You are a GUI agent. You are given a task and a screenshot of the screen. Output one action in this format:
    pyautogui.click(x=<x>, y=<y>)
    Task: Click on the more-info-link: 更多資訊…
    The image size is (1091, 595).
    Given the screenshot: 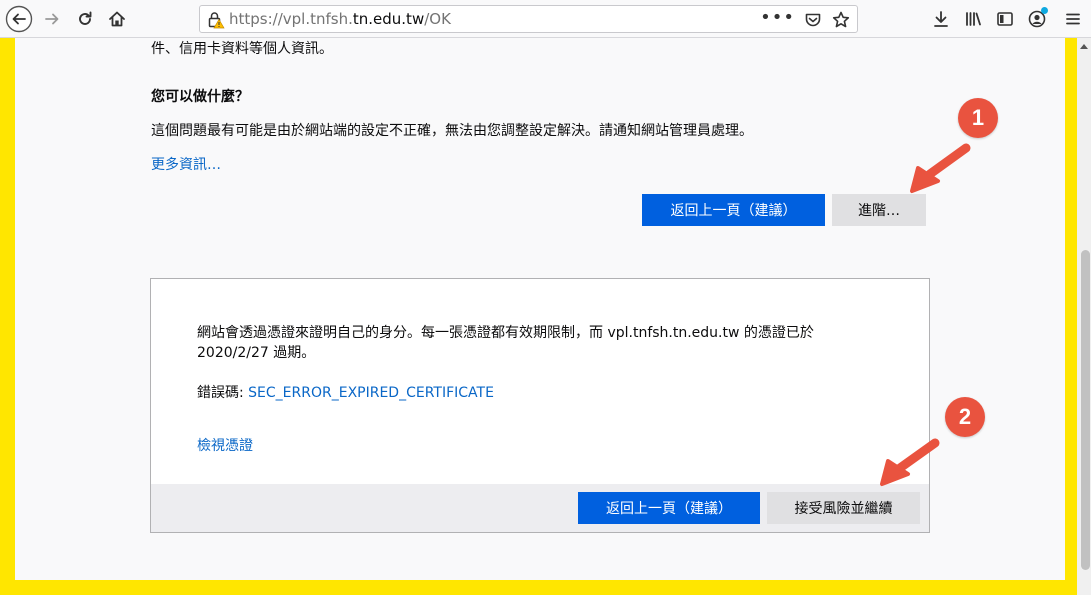 What is the action you would take?
    pyautogui.click(x=186, y=164)
    